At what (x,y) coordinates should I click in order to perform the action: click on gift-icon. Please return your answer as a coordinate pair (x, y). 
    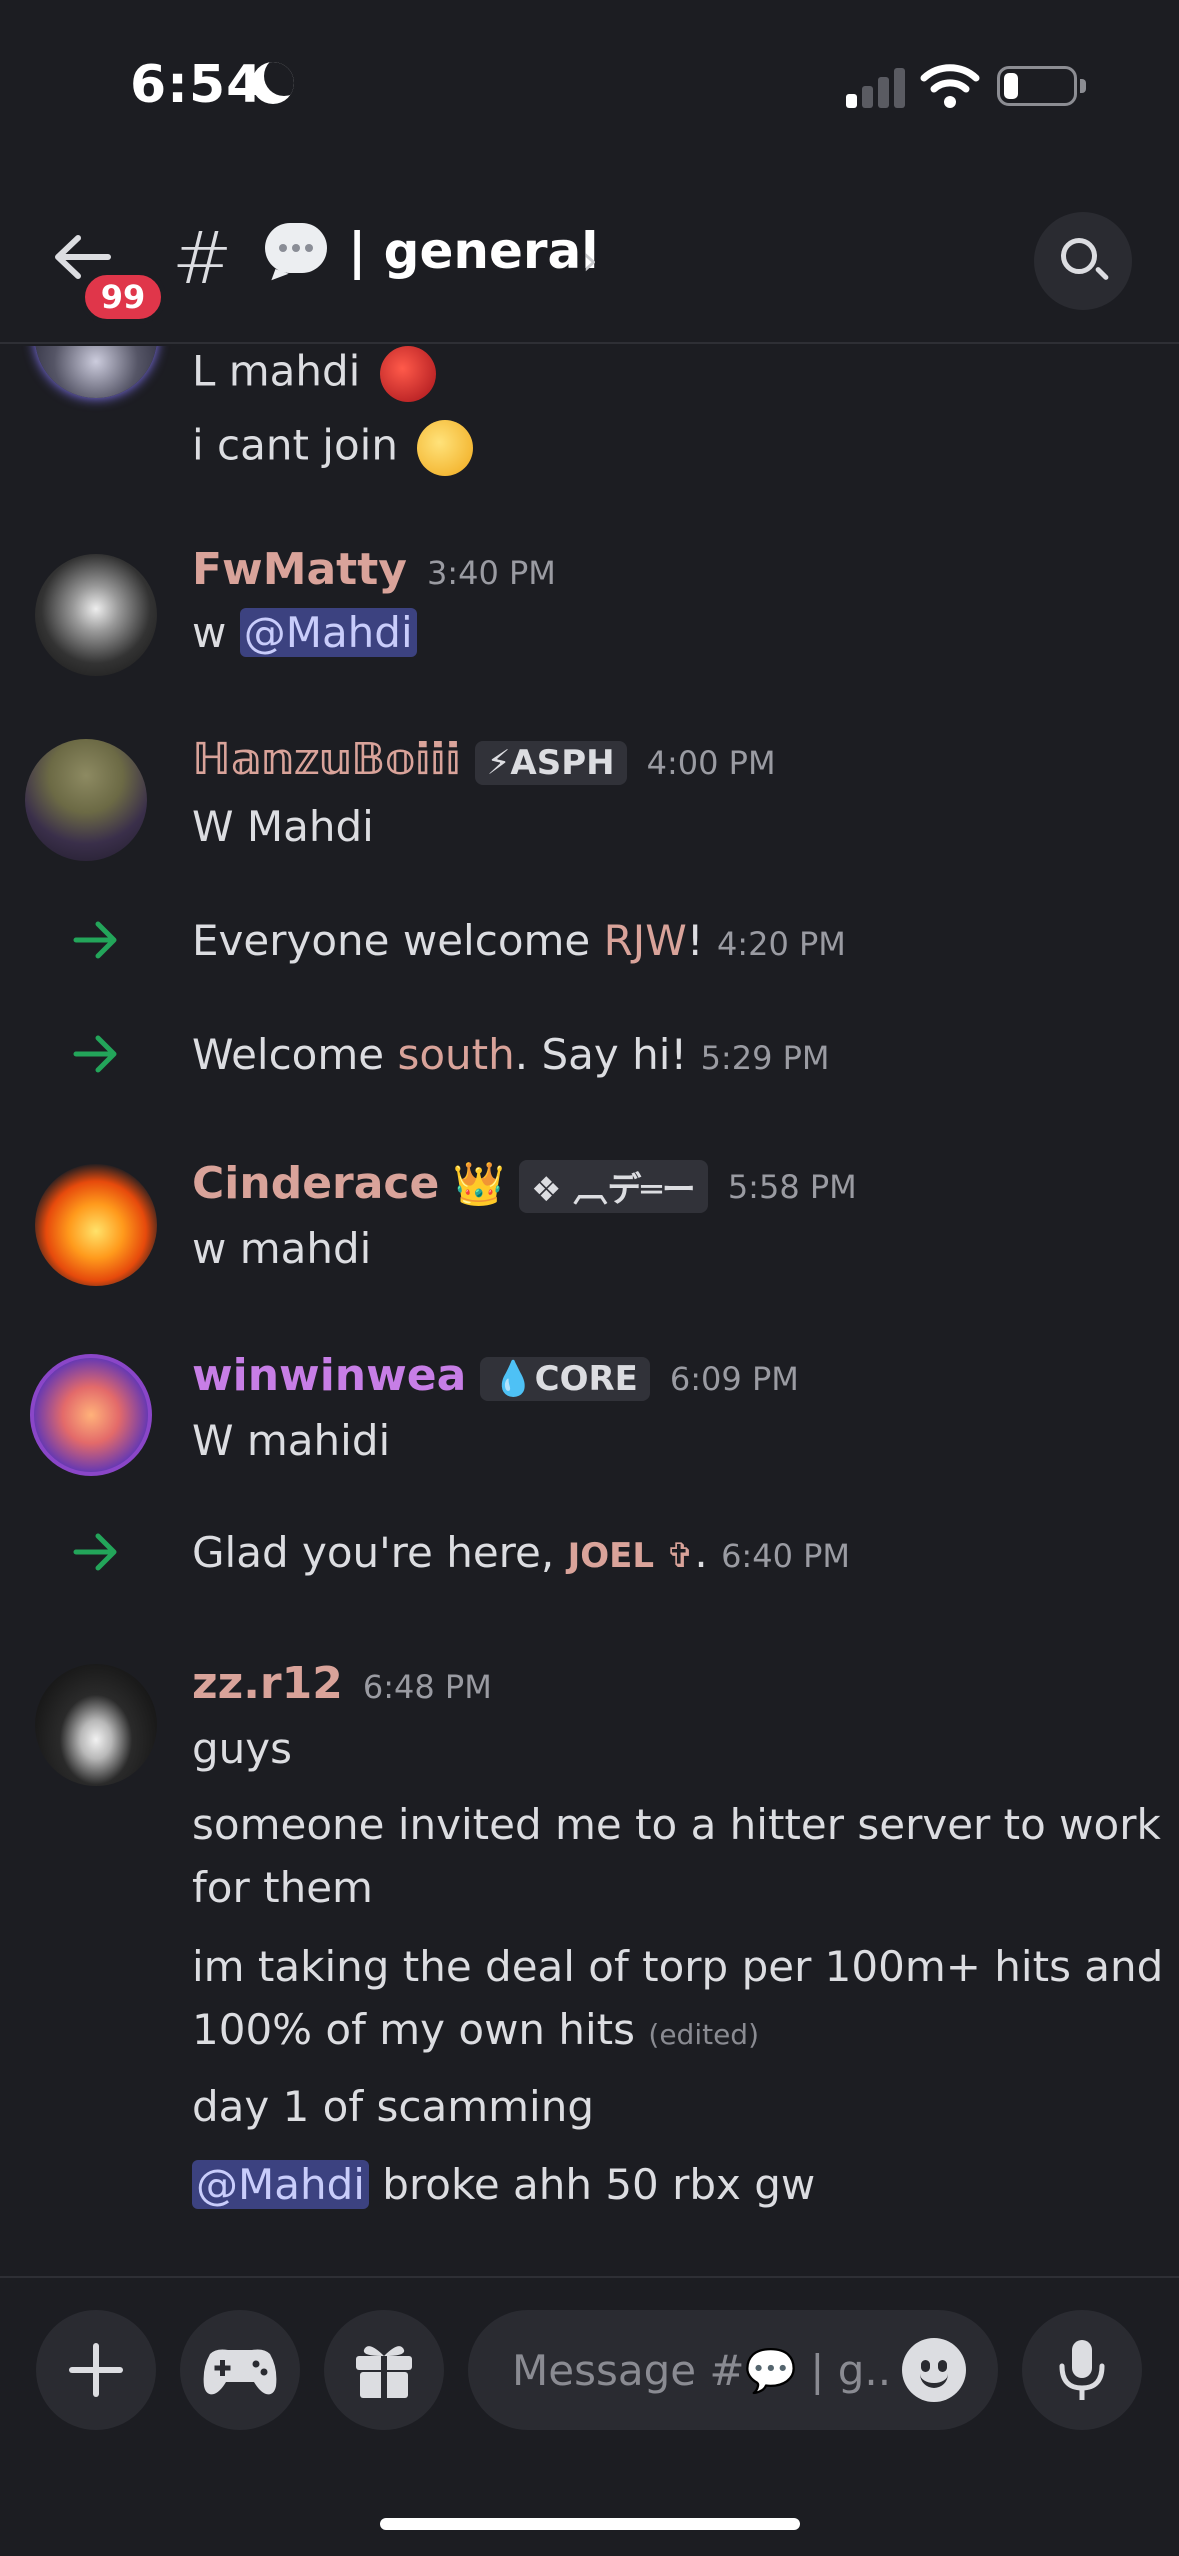
    Looking at the image, I should click on (384, 2372).